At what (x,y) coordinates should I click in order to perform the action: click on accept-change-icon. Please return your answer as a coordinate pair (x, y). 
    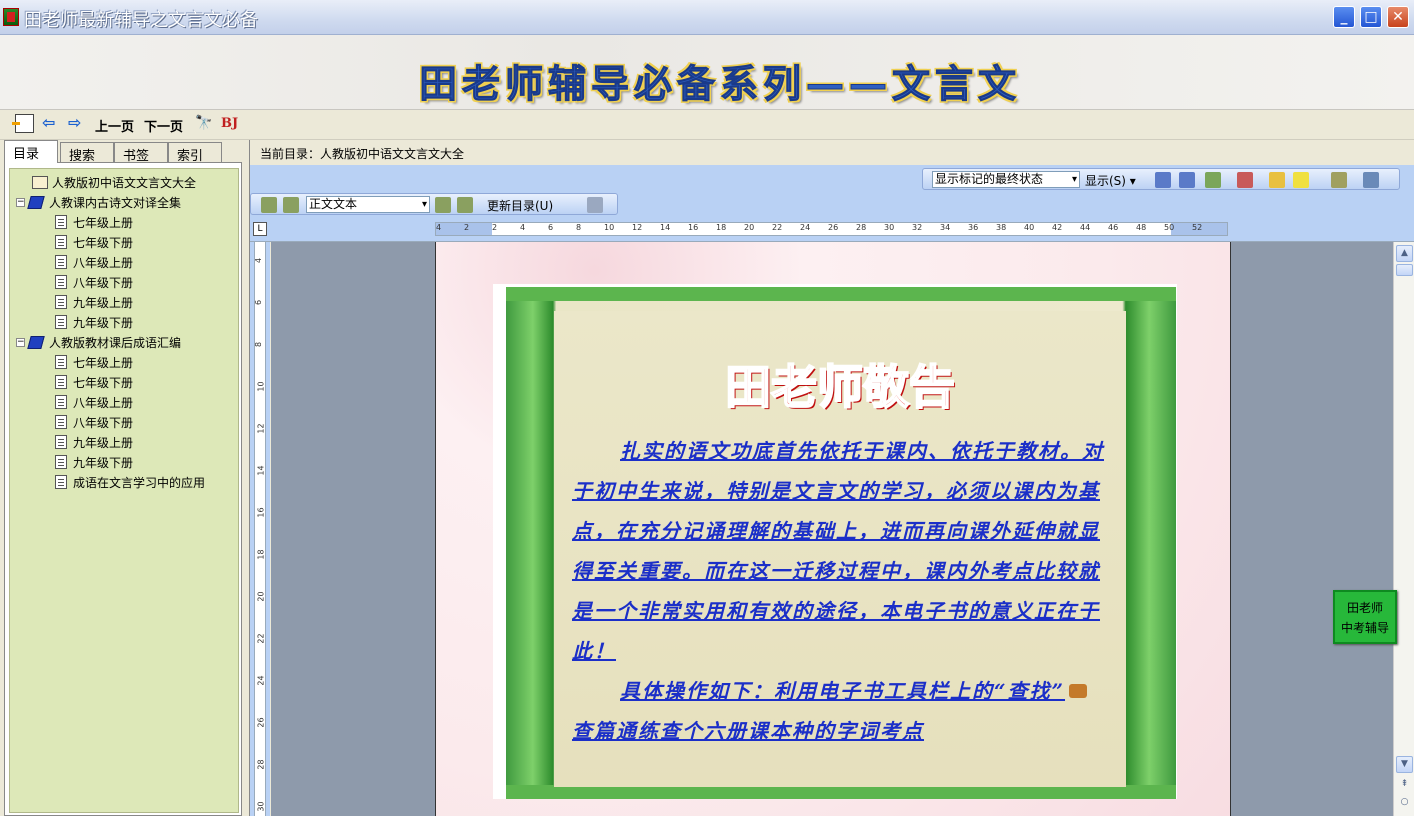
    Looking at the image, I should click on (1213, 180).